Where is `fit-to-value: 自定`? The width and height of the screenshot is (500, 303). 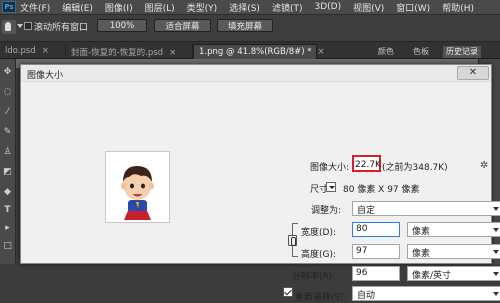 fit-to-value: 自定 is located at coordinates (366, 211).